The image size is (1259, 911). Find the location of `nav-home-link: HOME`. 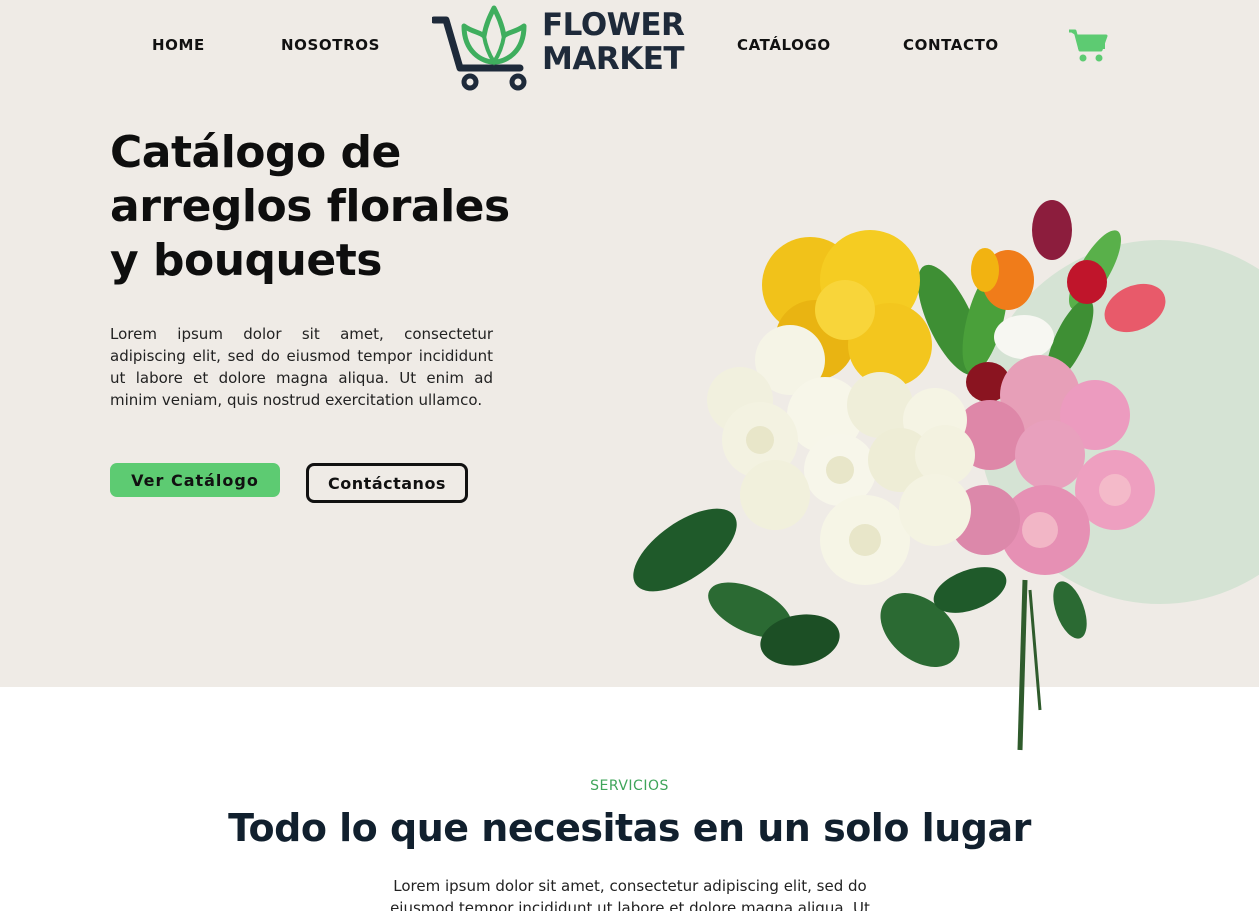

nav-home-link: HOME is located at coordinates (178, 45).